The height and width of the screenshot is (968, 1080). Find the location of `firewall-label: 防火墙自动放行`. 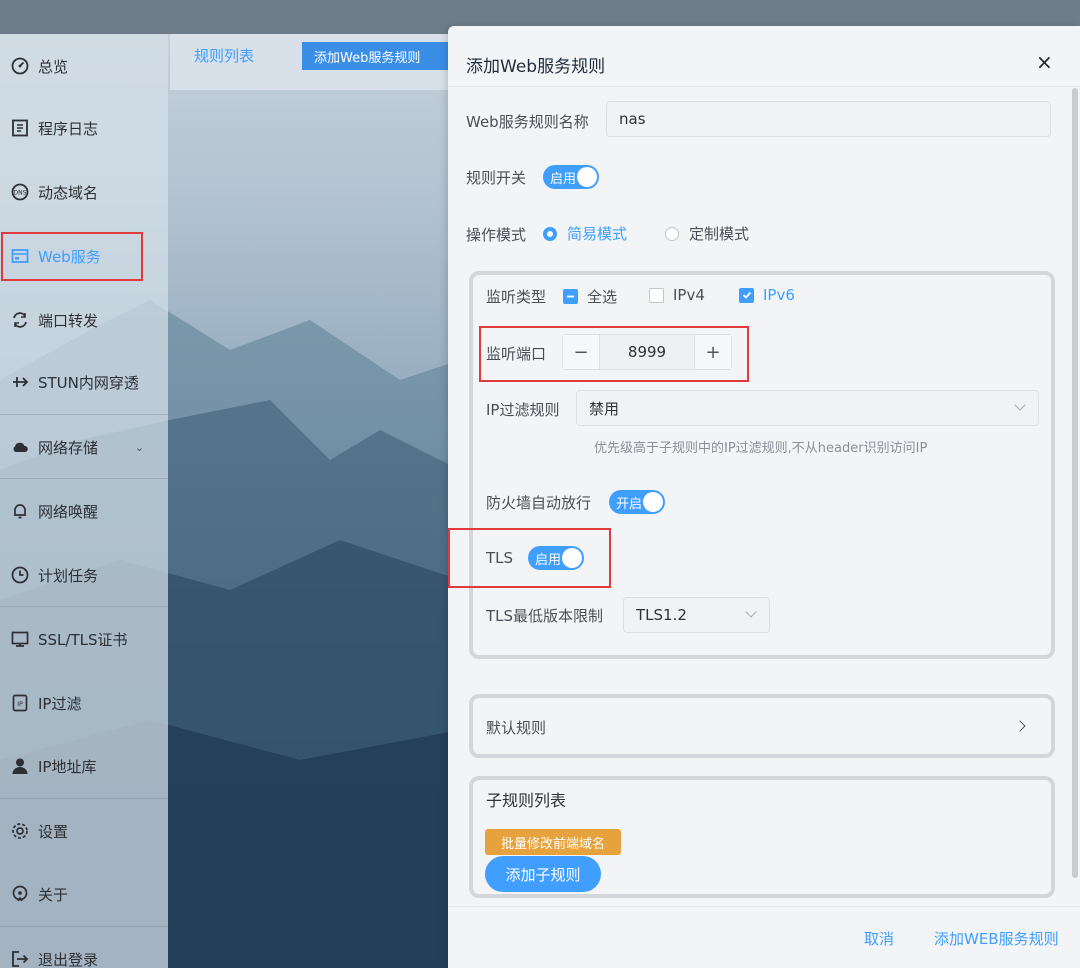

firewall-label: 防火墙自动放行 is located at coordinates (539, 503).